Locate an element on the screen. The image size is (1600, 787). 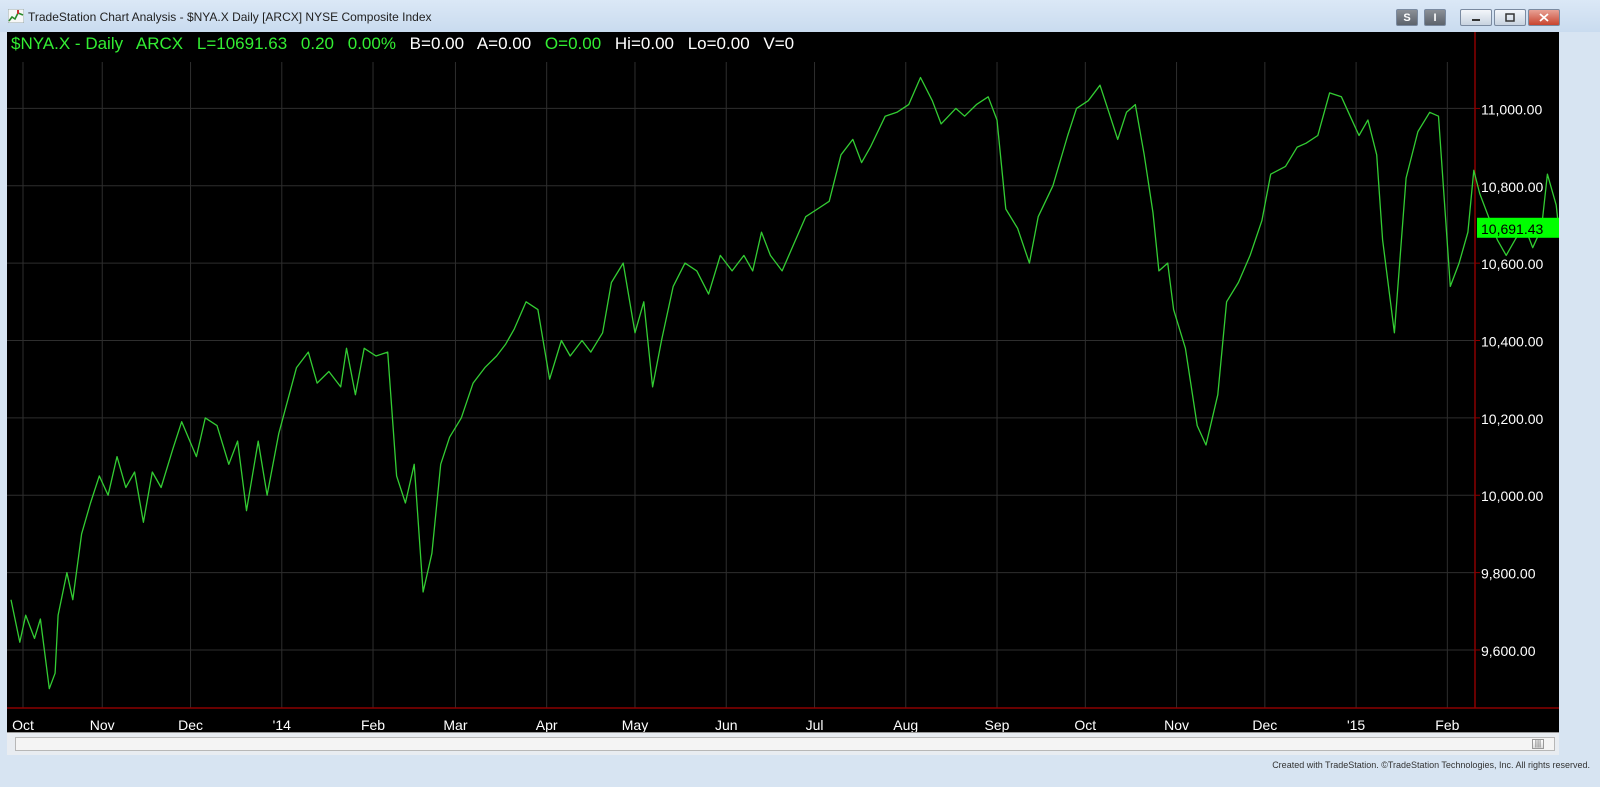
close-button is located at coordinates (1544, 17).